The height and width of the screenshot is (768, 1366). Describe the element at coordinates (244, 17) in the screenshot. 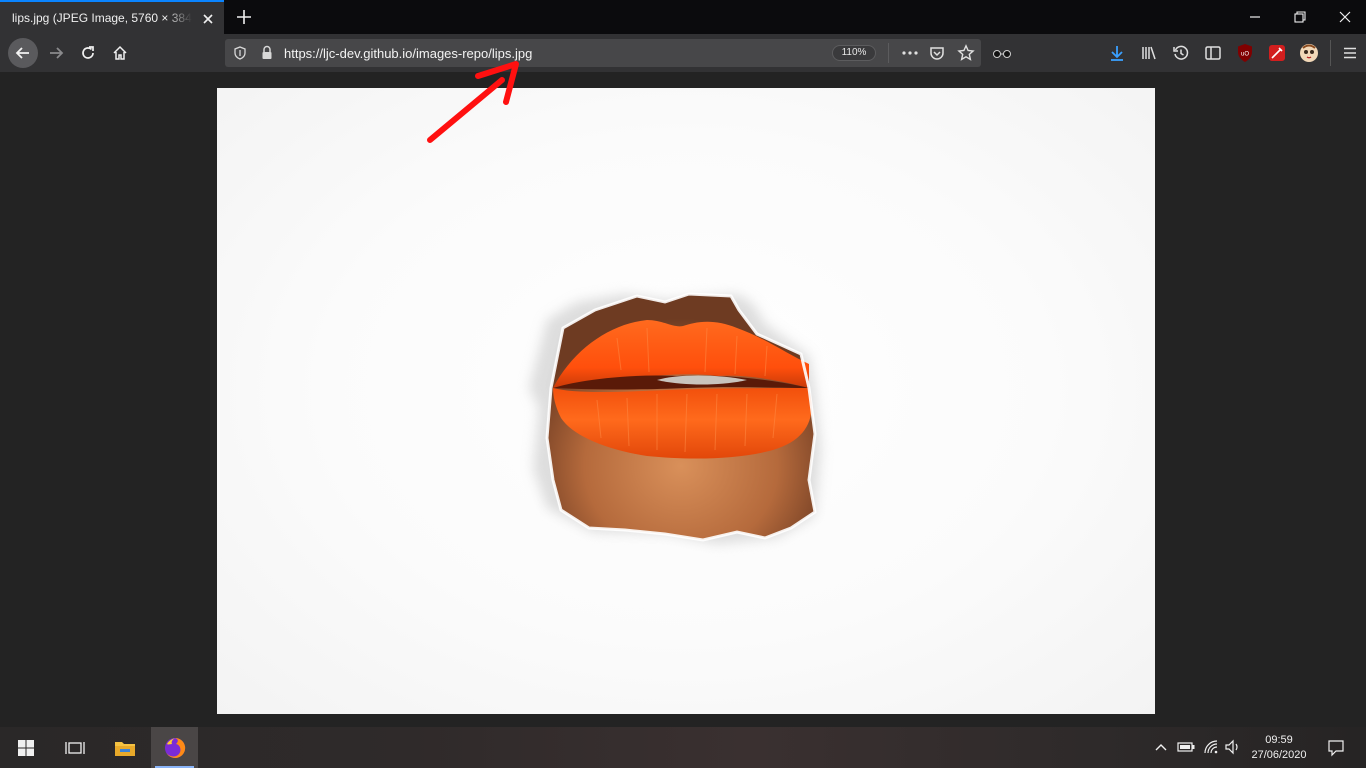

I see `plus-icon` at that location.